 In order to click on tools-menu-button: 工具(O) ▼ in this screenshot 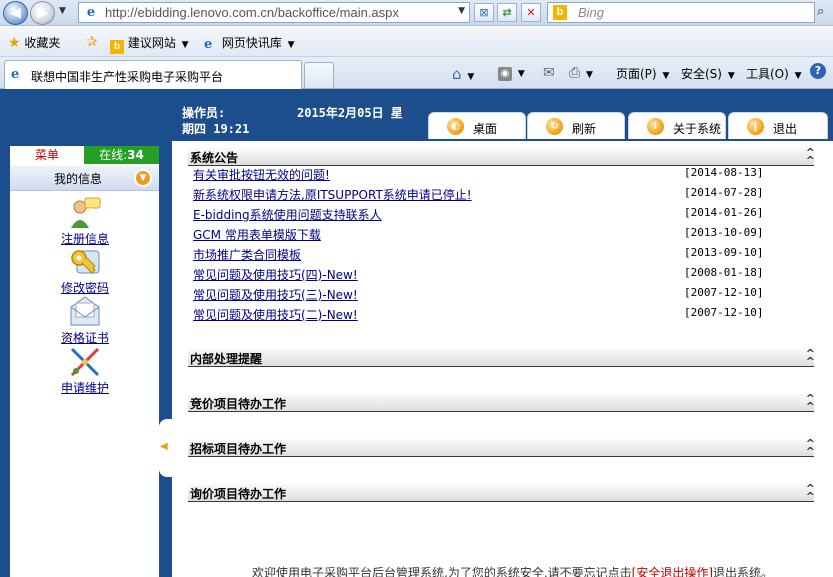, I will do `click(774, 73)`.